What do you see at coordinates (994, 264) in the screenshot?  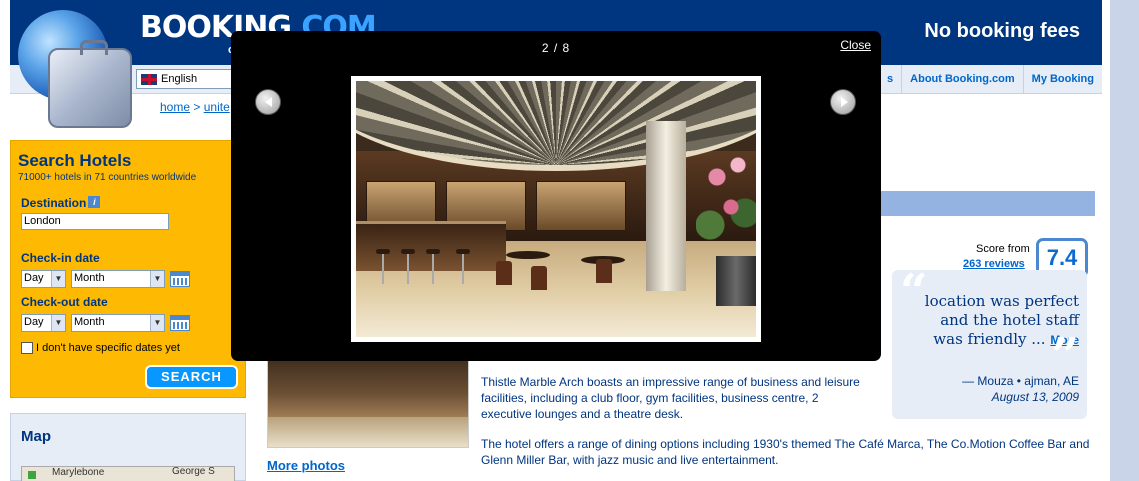 I see `reviews-link: 263 reviews` at bounding box center [994, 264].